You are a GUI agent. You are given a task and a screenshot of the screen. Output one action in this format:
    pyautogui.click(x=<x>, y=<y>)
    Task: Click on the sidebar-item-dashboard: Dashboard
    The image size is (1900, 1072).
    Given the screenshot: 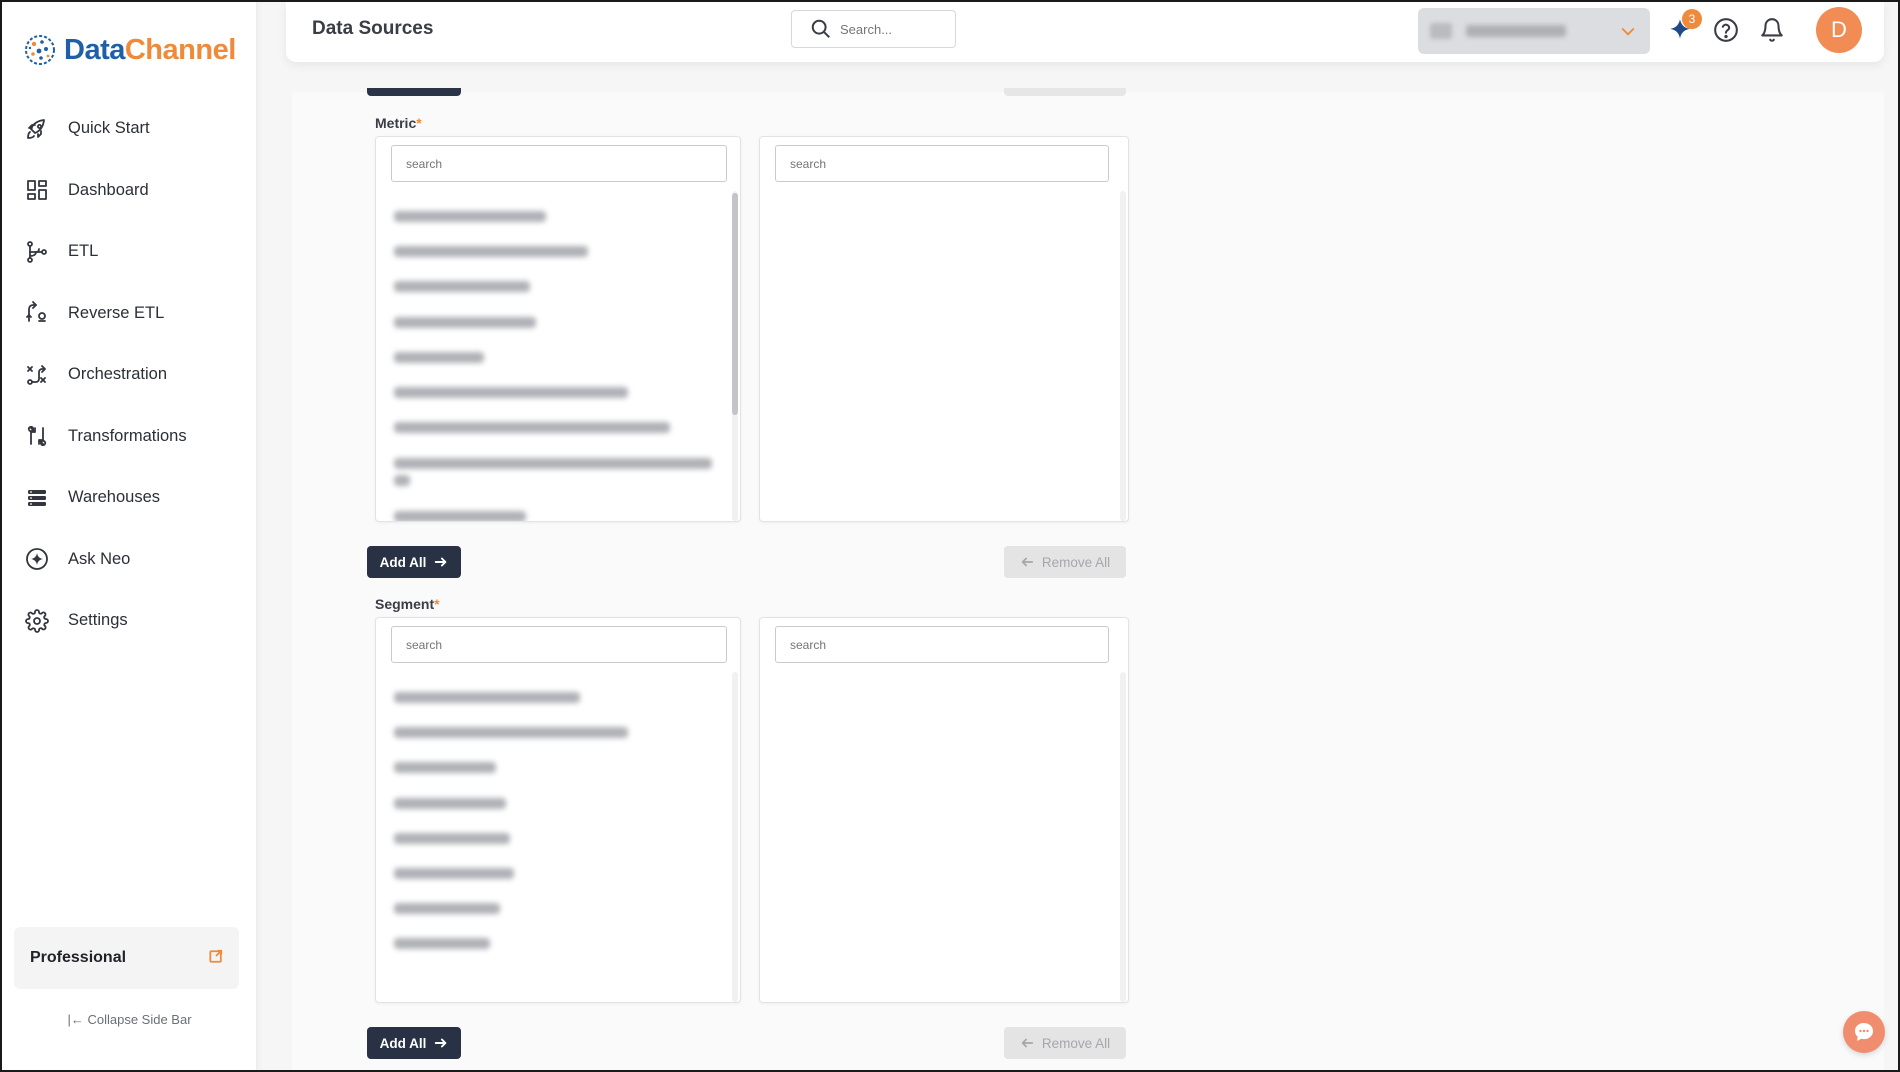 What is the action you would take?
    pyautogui.click(x=129, y=191)
    